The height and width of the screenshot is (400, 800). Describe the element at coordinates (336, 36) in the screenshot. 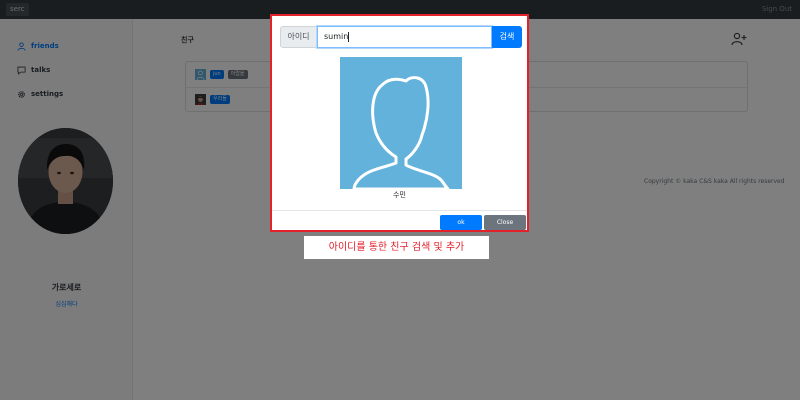

I see `search-input-value: sumin` at that location.